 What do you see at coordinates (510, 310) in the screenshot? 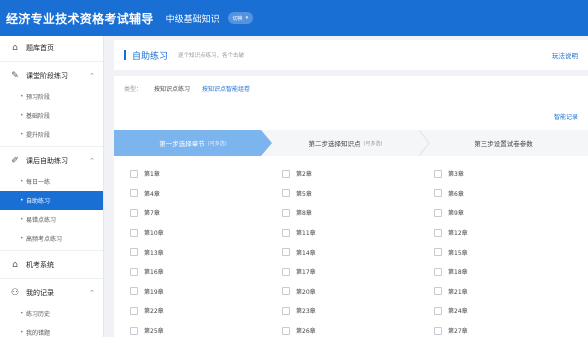
I see `chapter-option: 第24章` at bounding box center [510, 310].